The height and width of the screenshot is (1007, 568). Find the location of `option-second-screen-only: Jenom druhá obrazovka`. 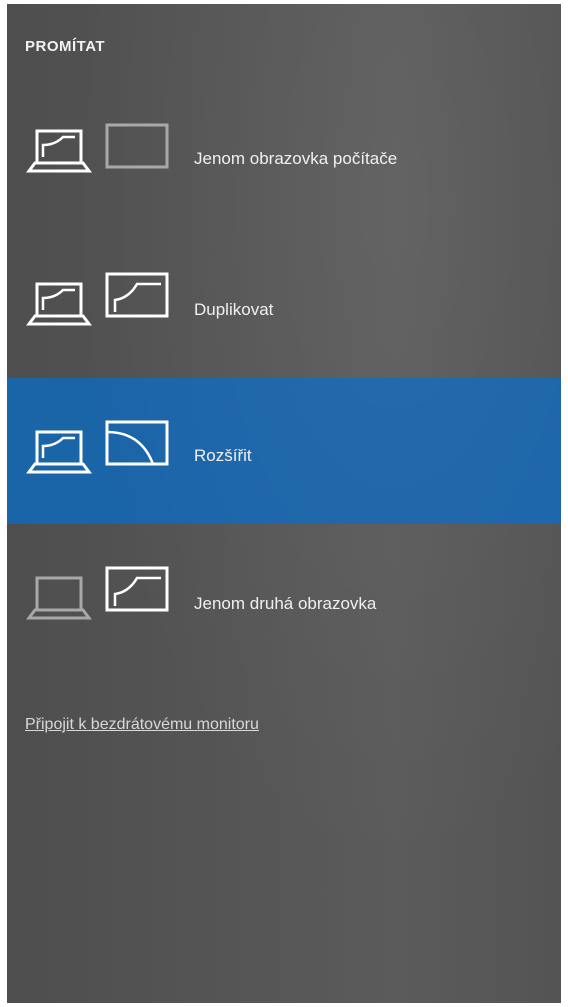

option-second-screen-only: Jenom druhá obrazovka is located at coordinates (284, 601).